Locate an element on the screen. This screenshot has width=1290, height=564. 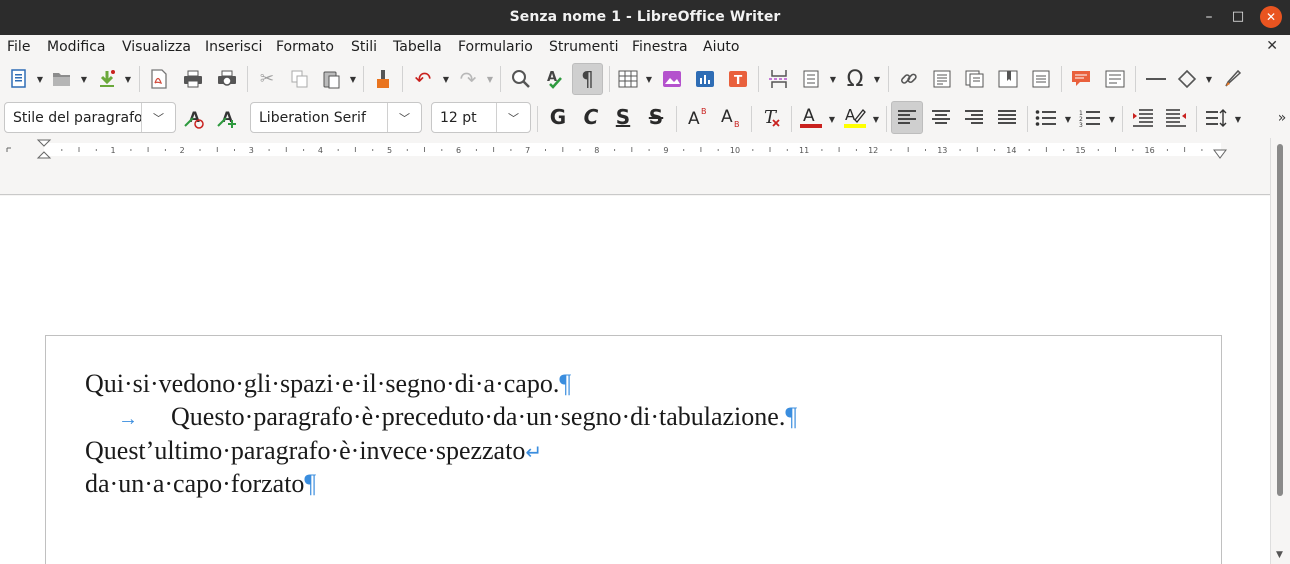
justify-button is located at coordinates (1007, 118).